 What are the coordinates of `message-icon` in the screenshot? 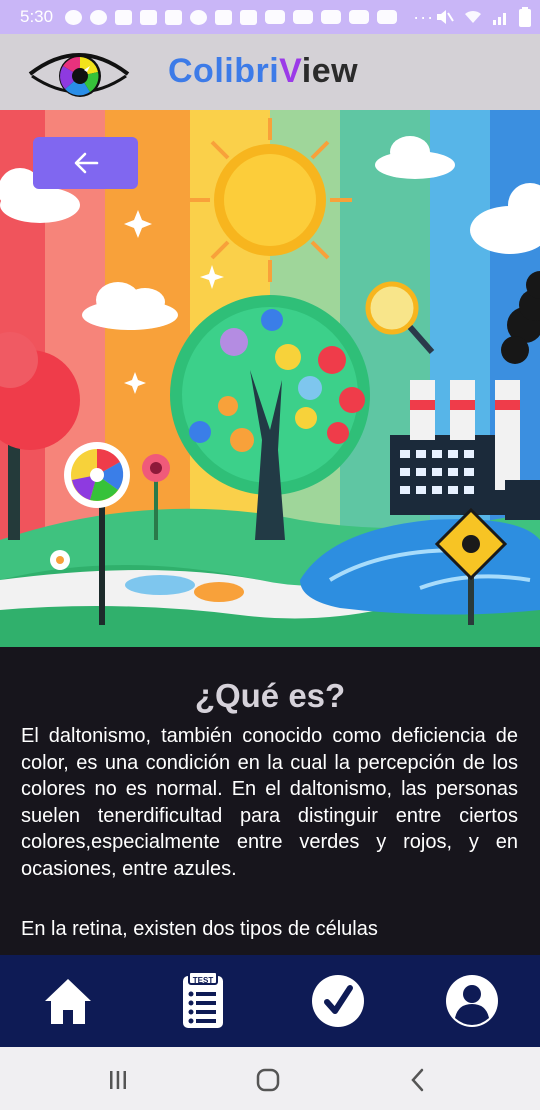 It's located at (174, 17).